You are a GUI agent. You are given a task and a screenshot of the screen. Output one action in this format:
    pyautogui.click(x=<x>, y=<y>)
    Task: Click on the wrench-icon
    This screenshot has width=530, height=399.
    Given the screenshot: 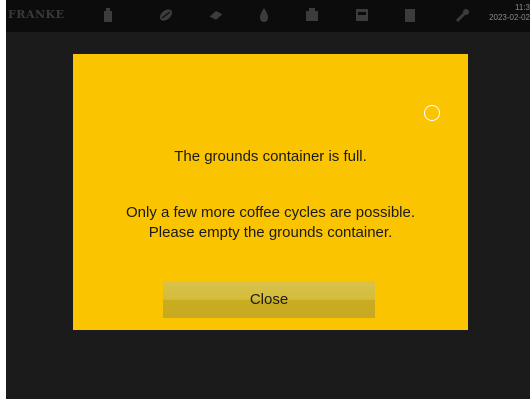 What is the action you would take?
    pyautogui.click(x=462, y=15)
    